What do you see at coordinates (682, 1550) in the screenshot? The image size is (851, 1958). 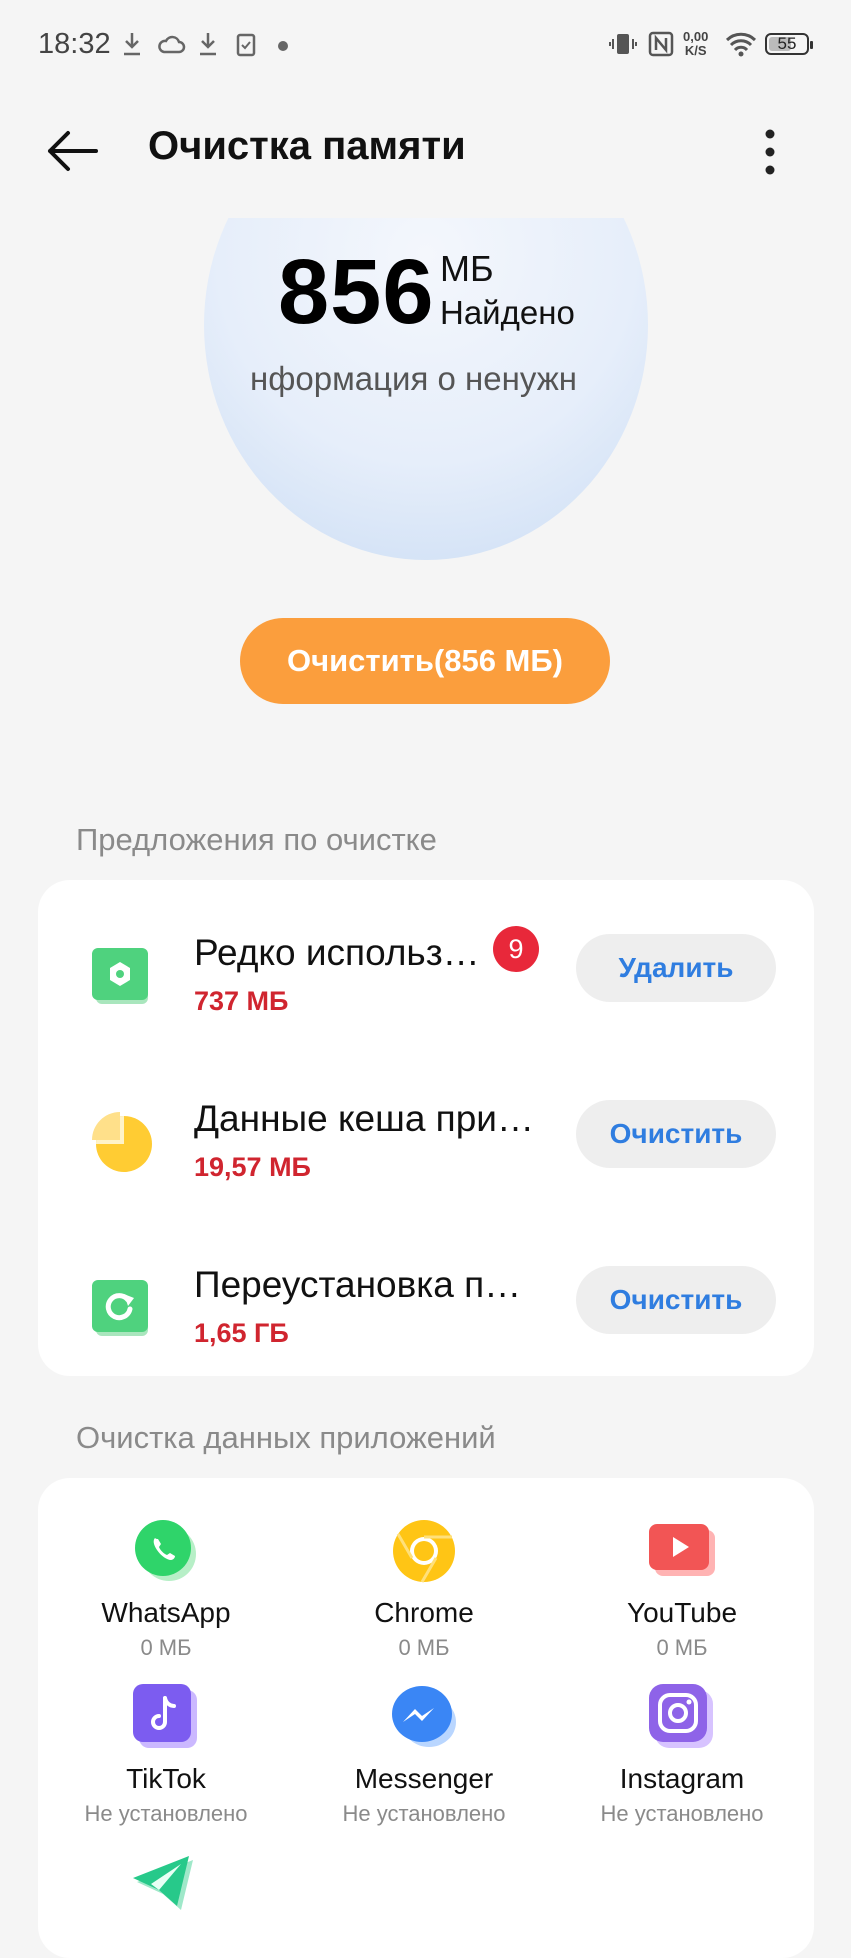 I see `youtube-icon` at bounding box center [682, 1550].